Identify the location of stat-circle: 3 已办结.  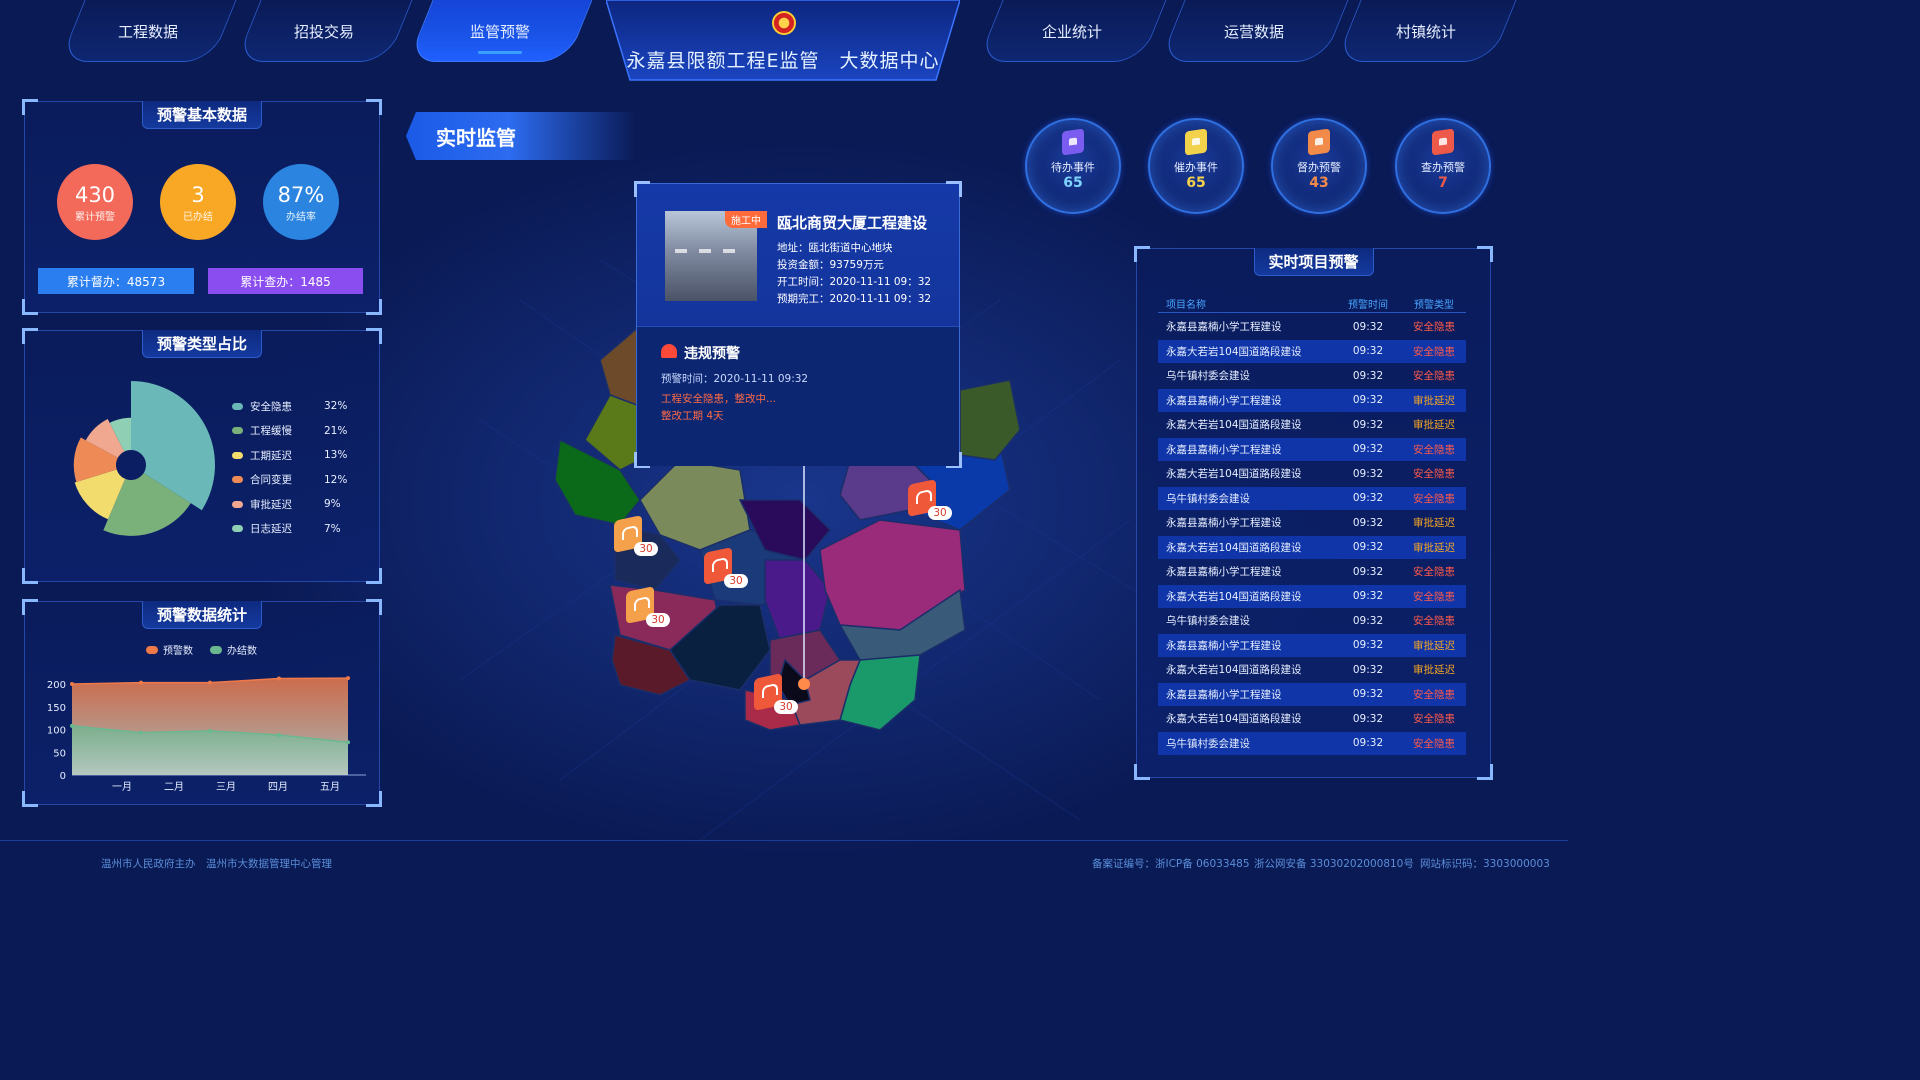
(198, 202).